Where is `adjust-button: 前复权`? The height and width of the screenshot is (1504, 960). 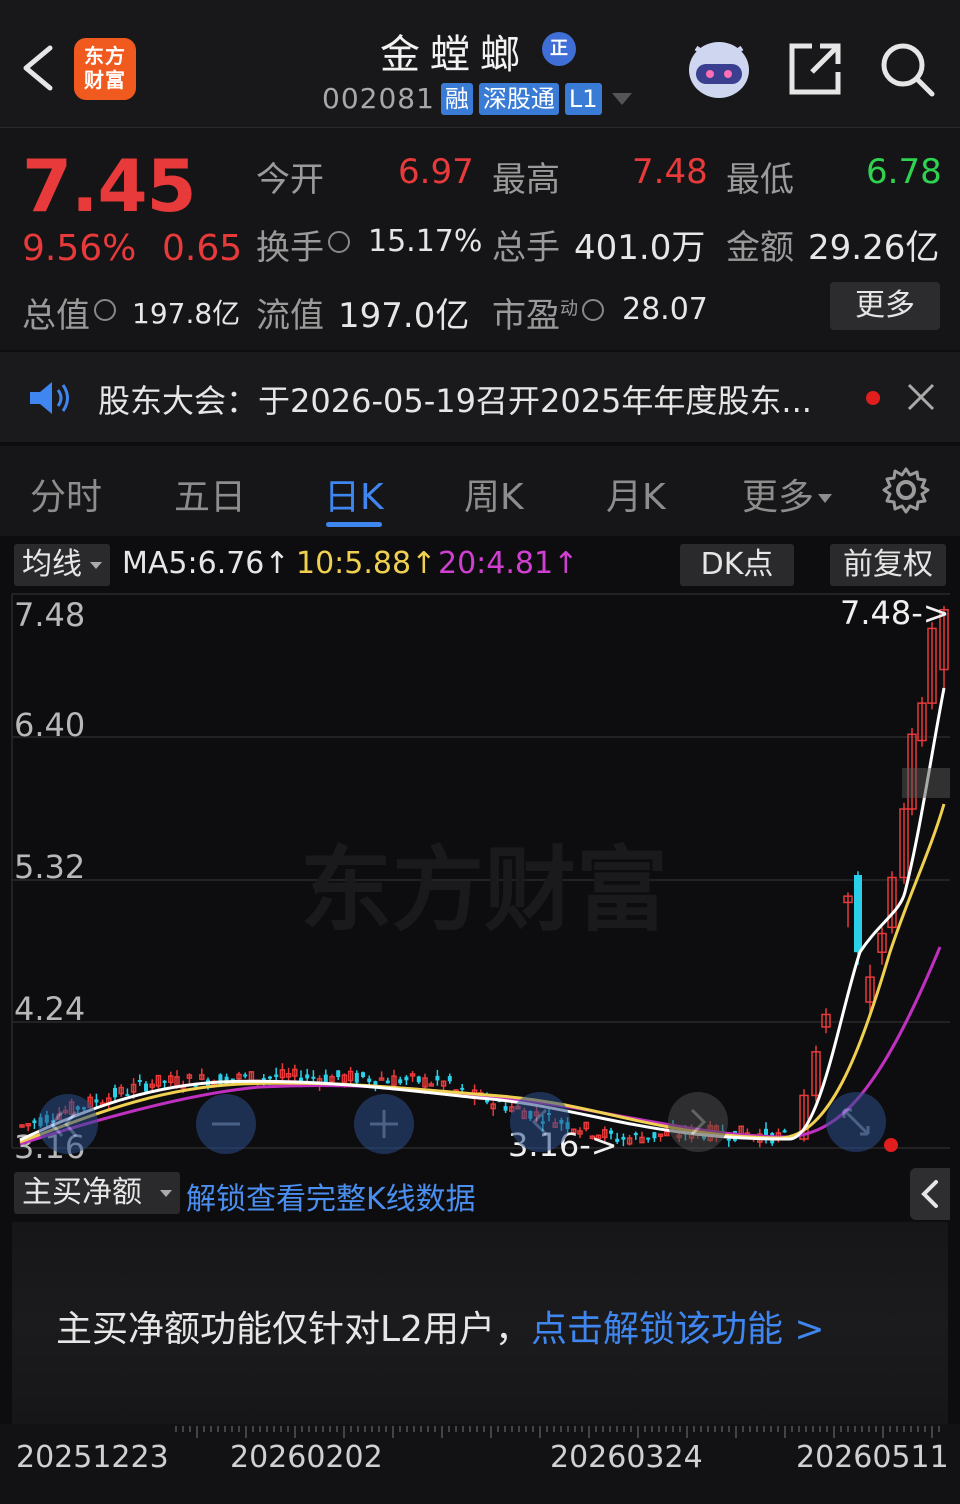 adjust-button: 前复权 is located at coordinates (888, 565).